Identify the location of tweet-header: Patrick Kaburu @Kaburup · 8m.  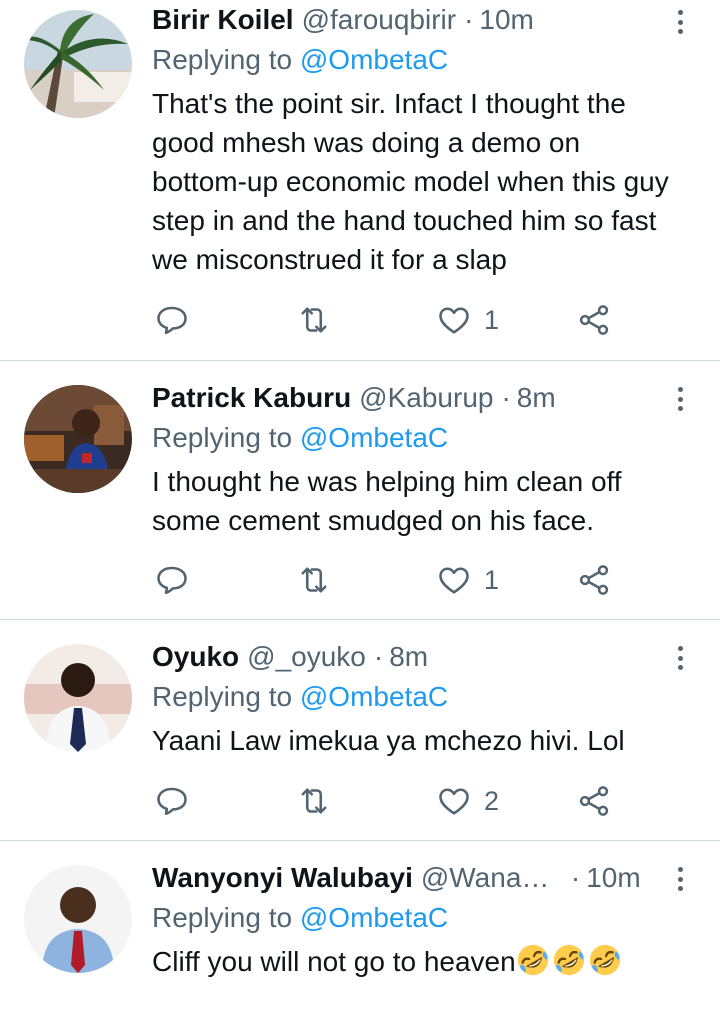
(416, 398).